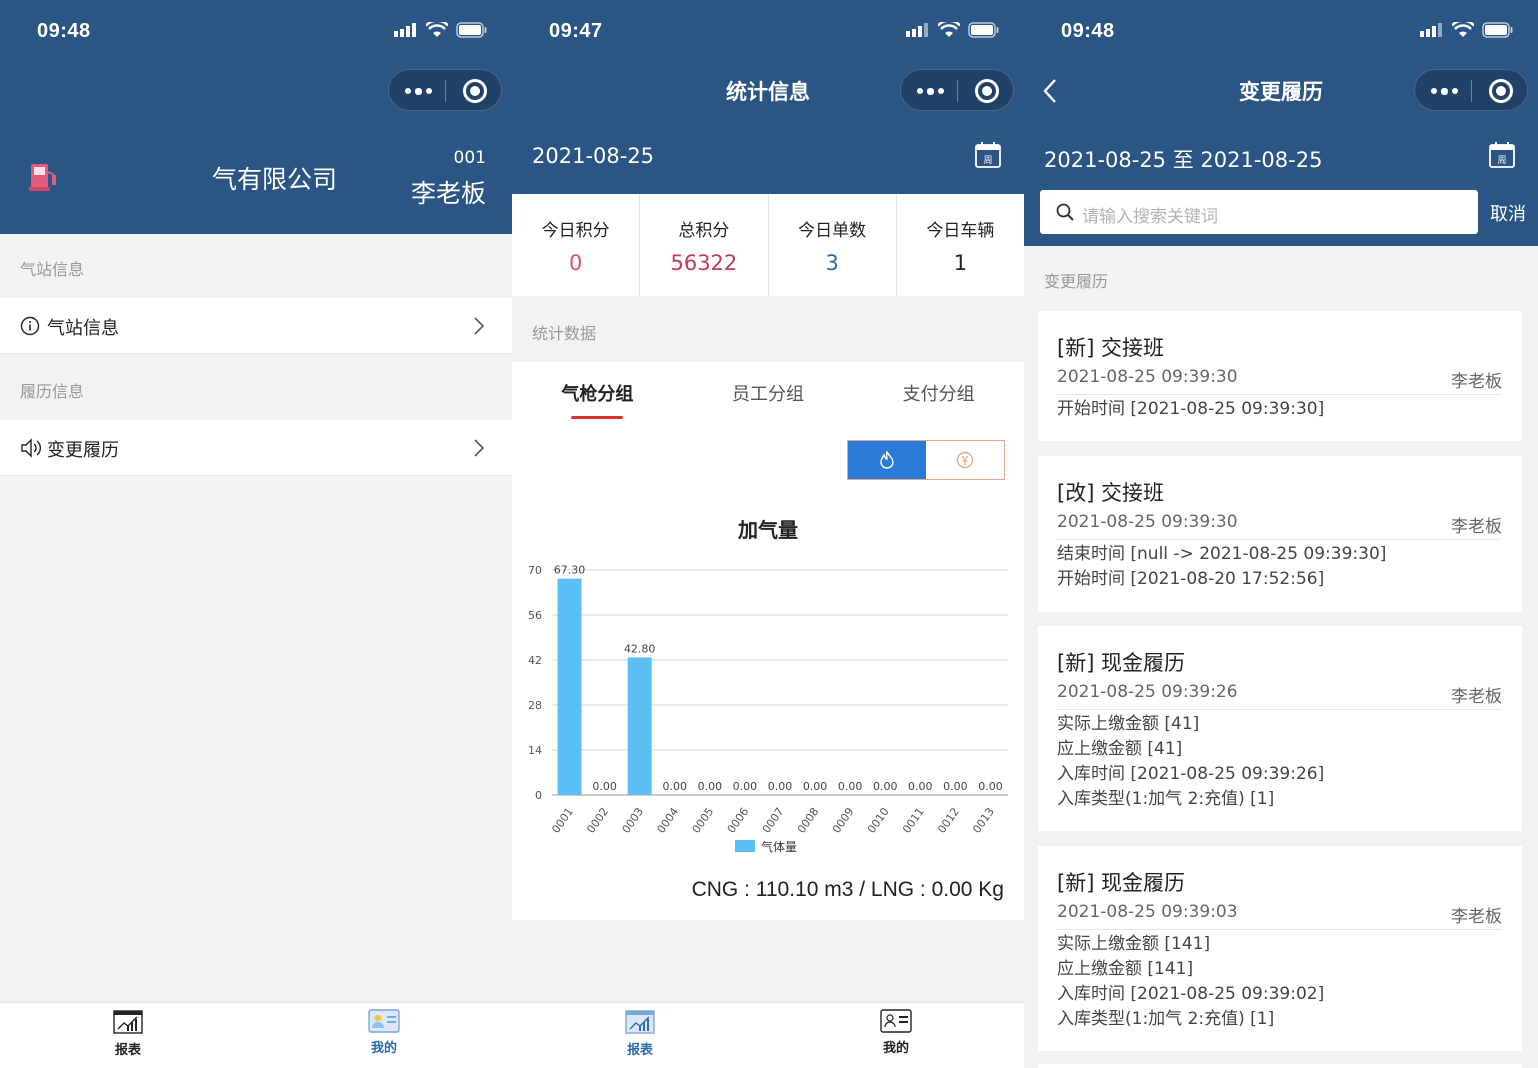 Image resolution: width=1538 pixels, height=1068 pixels. I want to click on date-range: 2021-08-25 至 2021-08-25, so click(1183, 159).